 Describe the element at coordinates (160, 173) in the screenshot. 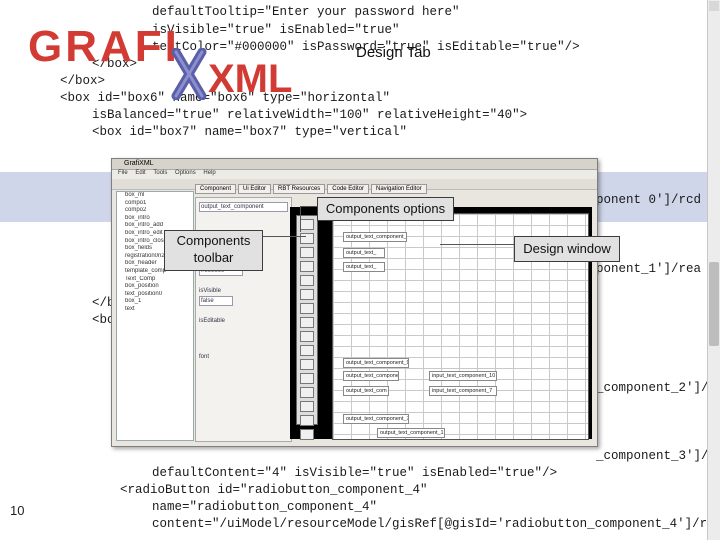

I see `menu-tools: Tools` at that location.